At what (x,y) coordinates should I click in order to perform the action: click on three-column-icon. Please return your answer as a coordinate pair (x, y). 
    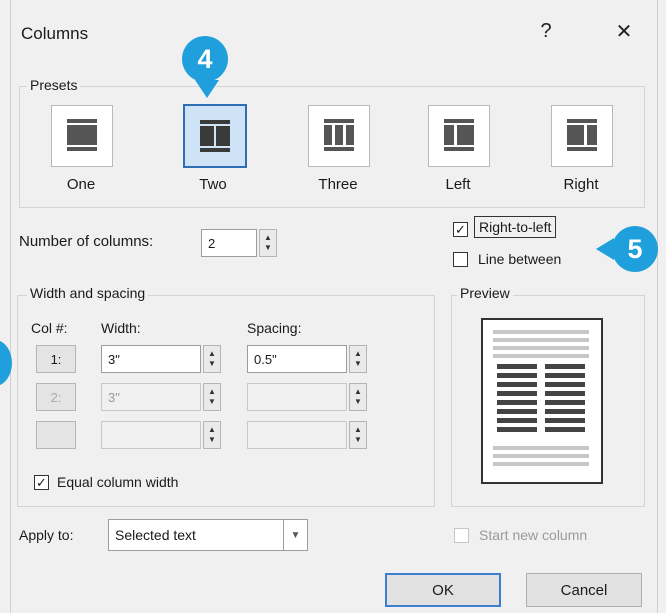
    Looking at the image, I should click on (339, 135).